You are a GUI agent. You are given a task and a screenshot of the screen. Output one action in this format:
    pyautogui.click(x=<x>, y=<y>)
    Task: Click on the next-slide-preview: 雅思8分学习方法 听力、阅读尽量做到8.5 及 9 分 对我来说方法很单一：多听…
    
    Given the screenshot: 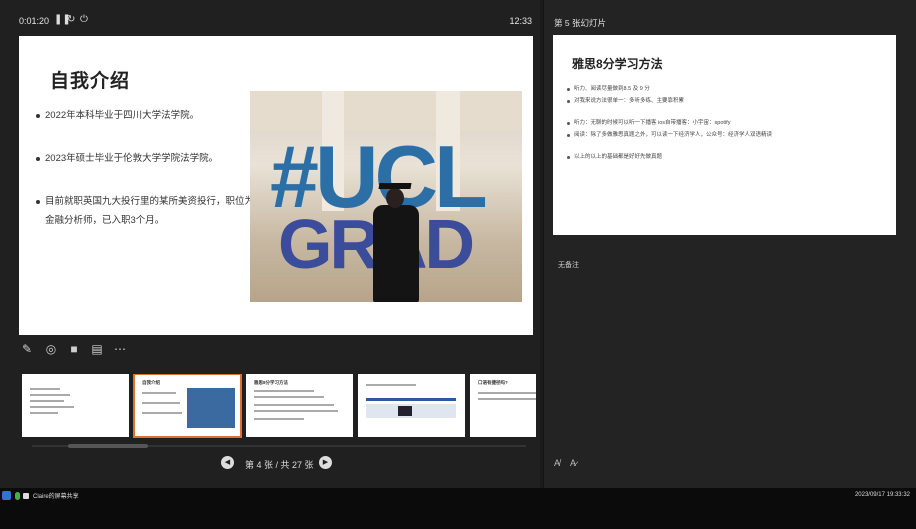 What is the action you would take?
    pyautogui.click(x=724, y=135)
    